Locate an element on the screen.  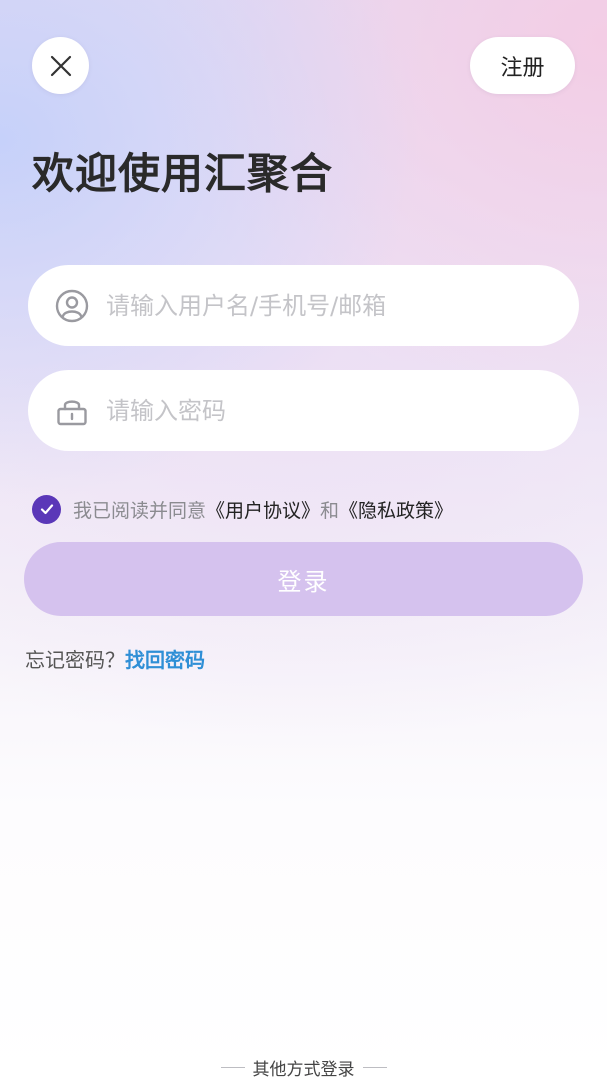
login-button: 登录 is located at coordinates (303, 579).